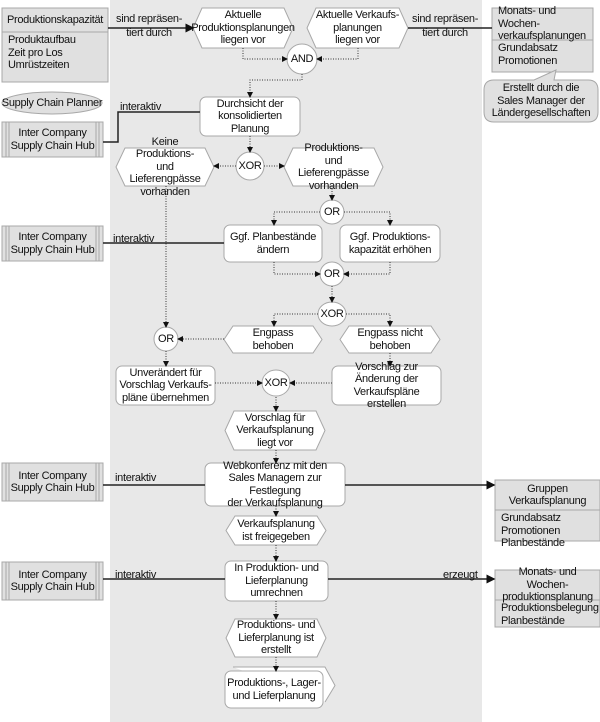 The height and width of the screenshot is (722, 600). What do you see at coordinates (275, 430) in the screenshot?
I see `event-ev-vorschlag: Vorschlag für Verkaufsplanung liegt vor` at bounding box center [275, 430].